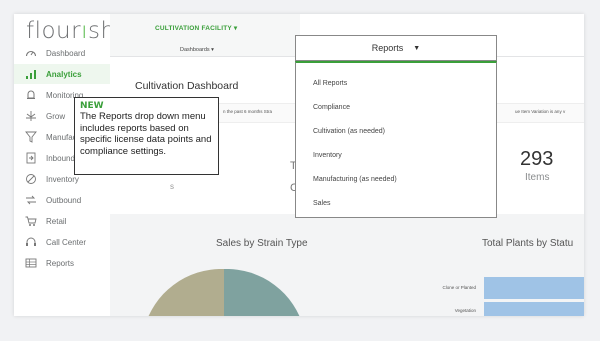  I want to click on funnel-icon, so click(31, 137).